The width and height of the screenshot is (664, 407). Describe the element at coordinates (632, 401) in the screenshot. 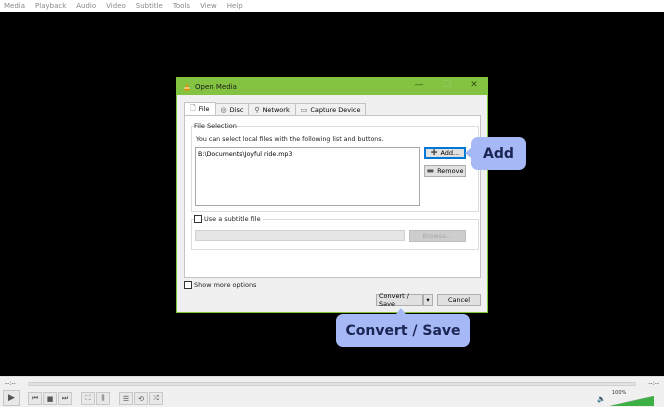

I see `volume-slider` at that location.